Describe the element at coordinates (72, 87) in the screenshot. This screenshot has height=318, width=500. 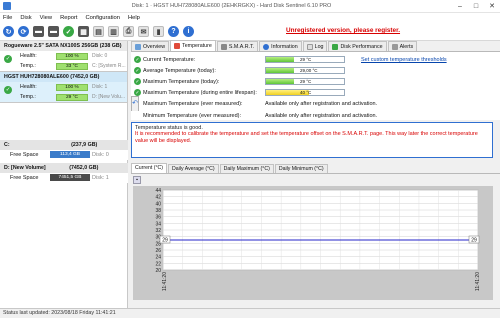
I see `health-value: 100 %` at that location.